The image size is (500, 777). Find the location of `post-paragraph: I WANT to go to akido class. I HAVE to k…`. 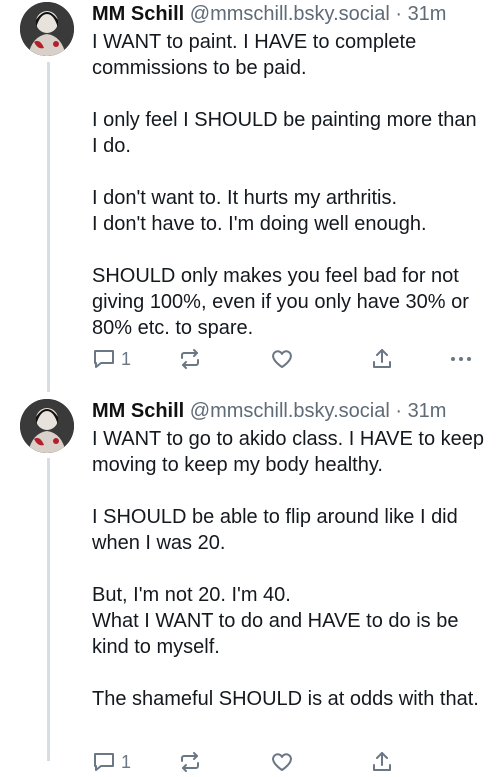

post-paragraph: I WANT to go to akido class. I HAVE to k… is located at coordinates (288, 452).